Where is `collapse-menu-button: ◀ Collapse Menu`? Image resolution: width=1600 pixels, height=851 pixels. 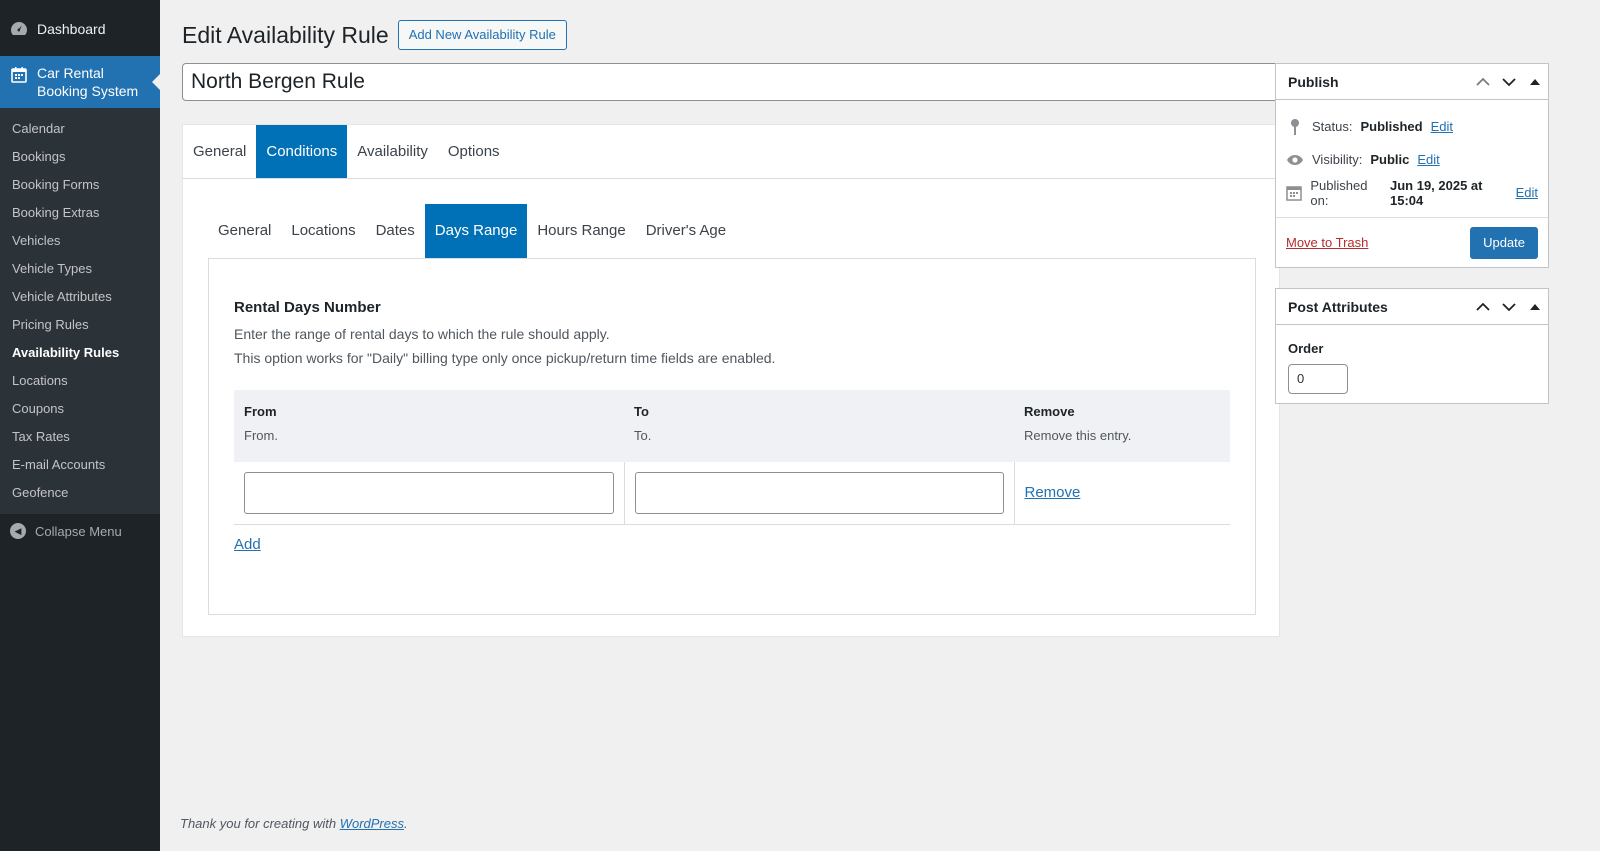
collapse-menu-button: ◀ Collapse Menu is located at coordinates (80, 531).